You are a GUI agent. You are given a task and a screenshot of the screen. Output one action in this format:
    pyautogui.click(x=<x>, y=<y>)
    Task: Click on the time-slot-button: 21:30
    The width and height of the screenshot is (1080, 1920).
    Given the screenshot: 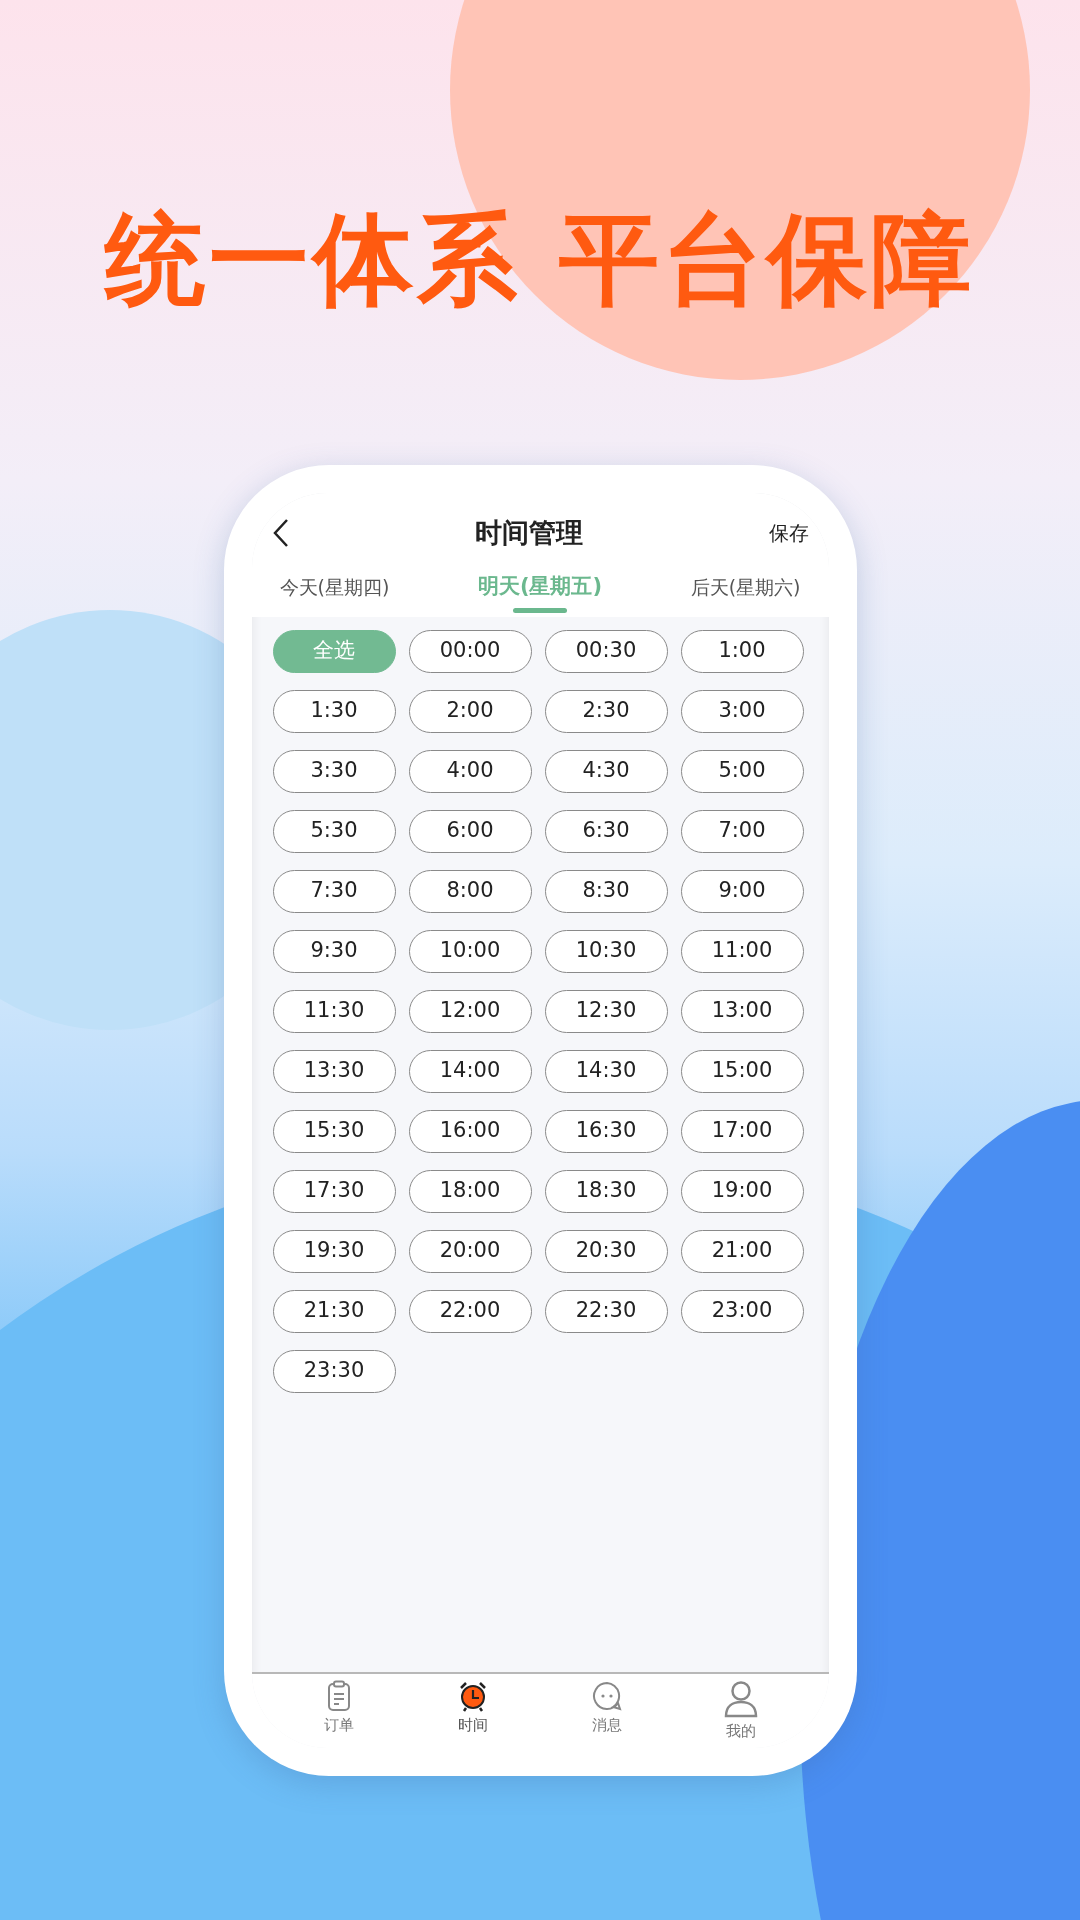 What is the action you would take?
    pyautogui.click(x=334, y=1311)
    